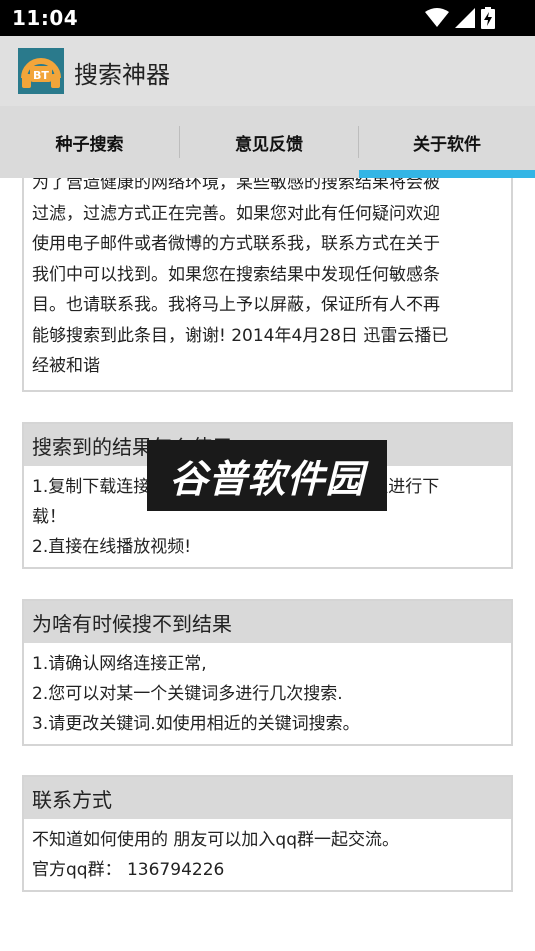 This screenshot has width=535, height=951. I want to click on wifi-icon, so click(437, 17).